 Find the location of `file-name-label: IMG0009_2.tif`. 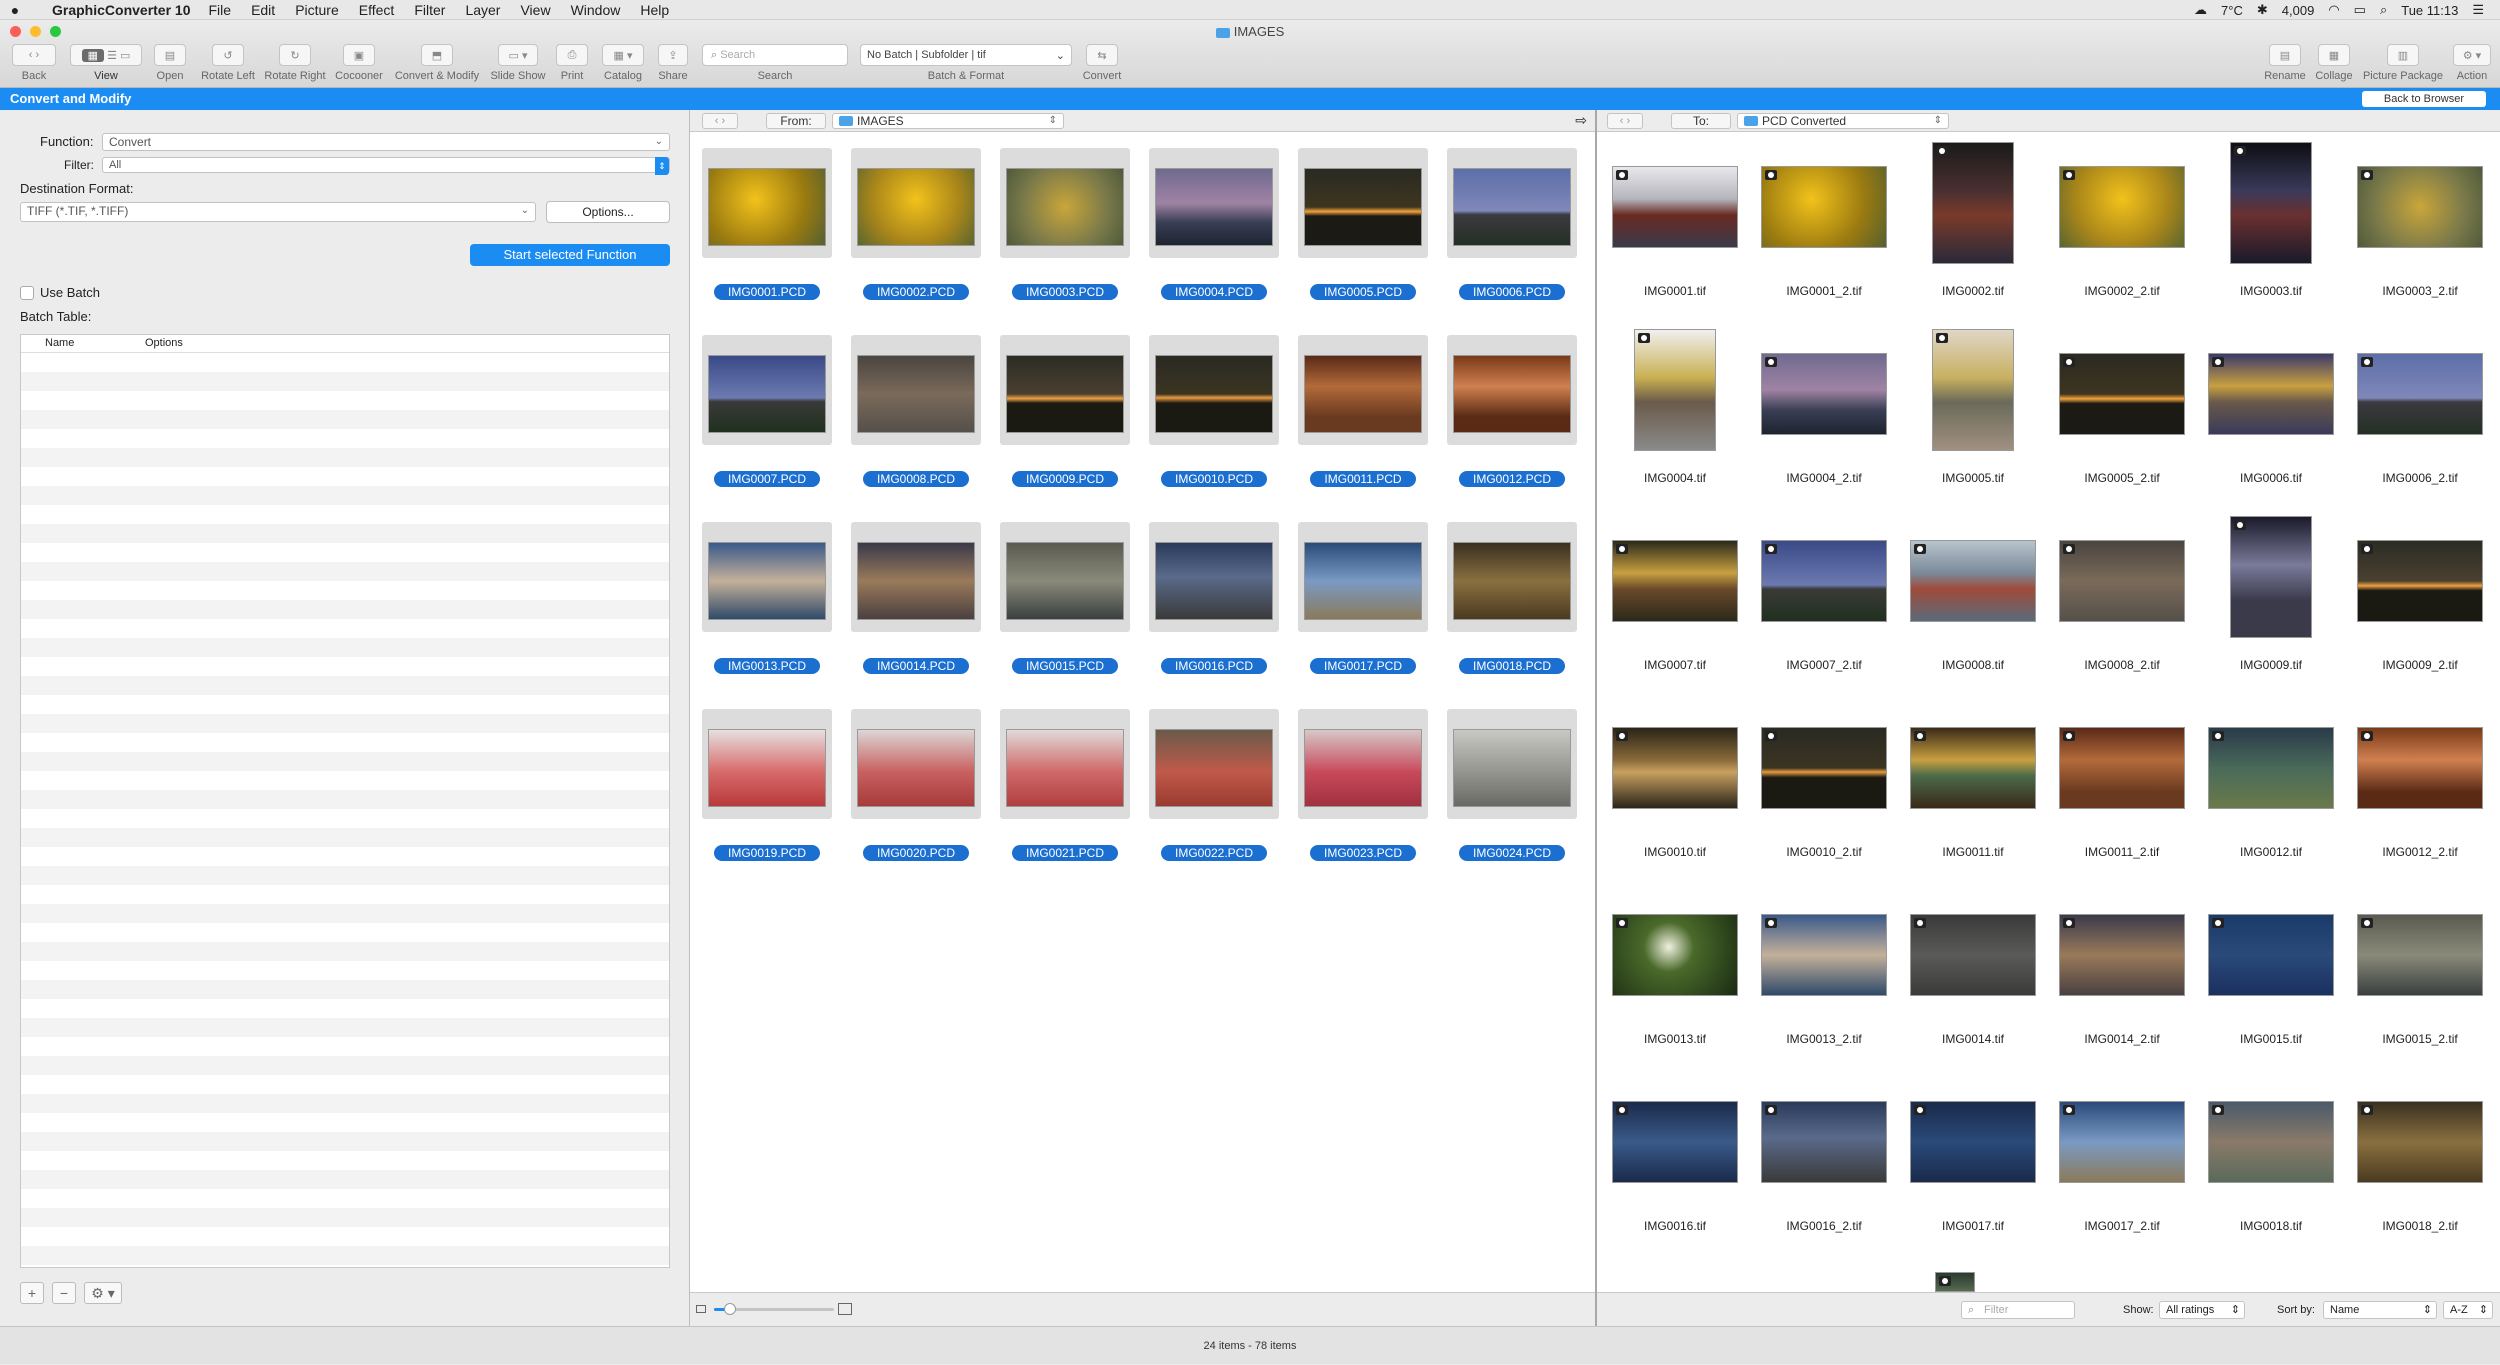

file-name-label: IMG0009_2.tif is located at coordinates (2420, 665).